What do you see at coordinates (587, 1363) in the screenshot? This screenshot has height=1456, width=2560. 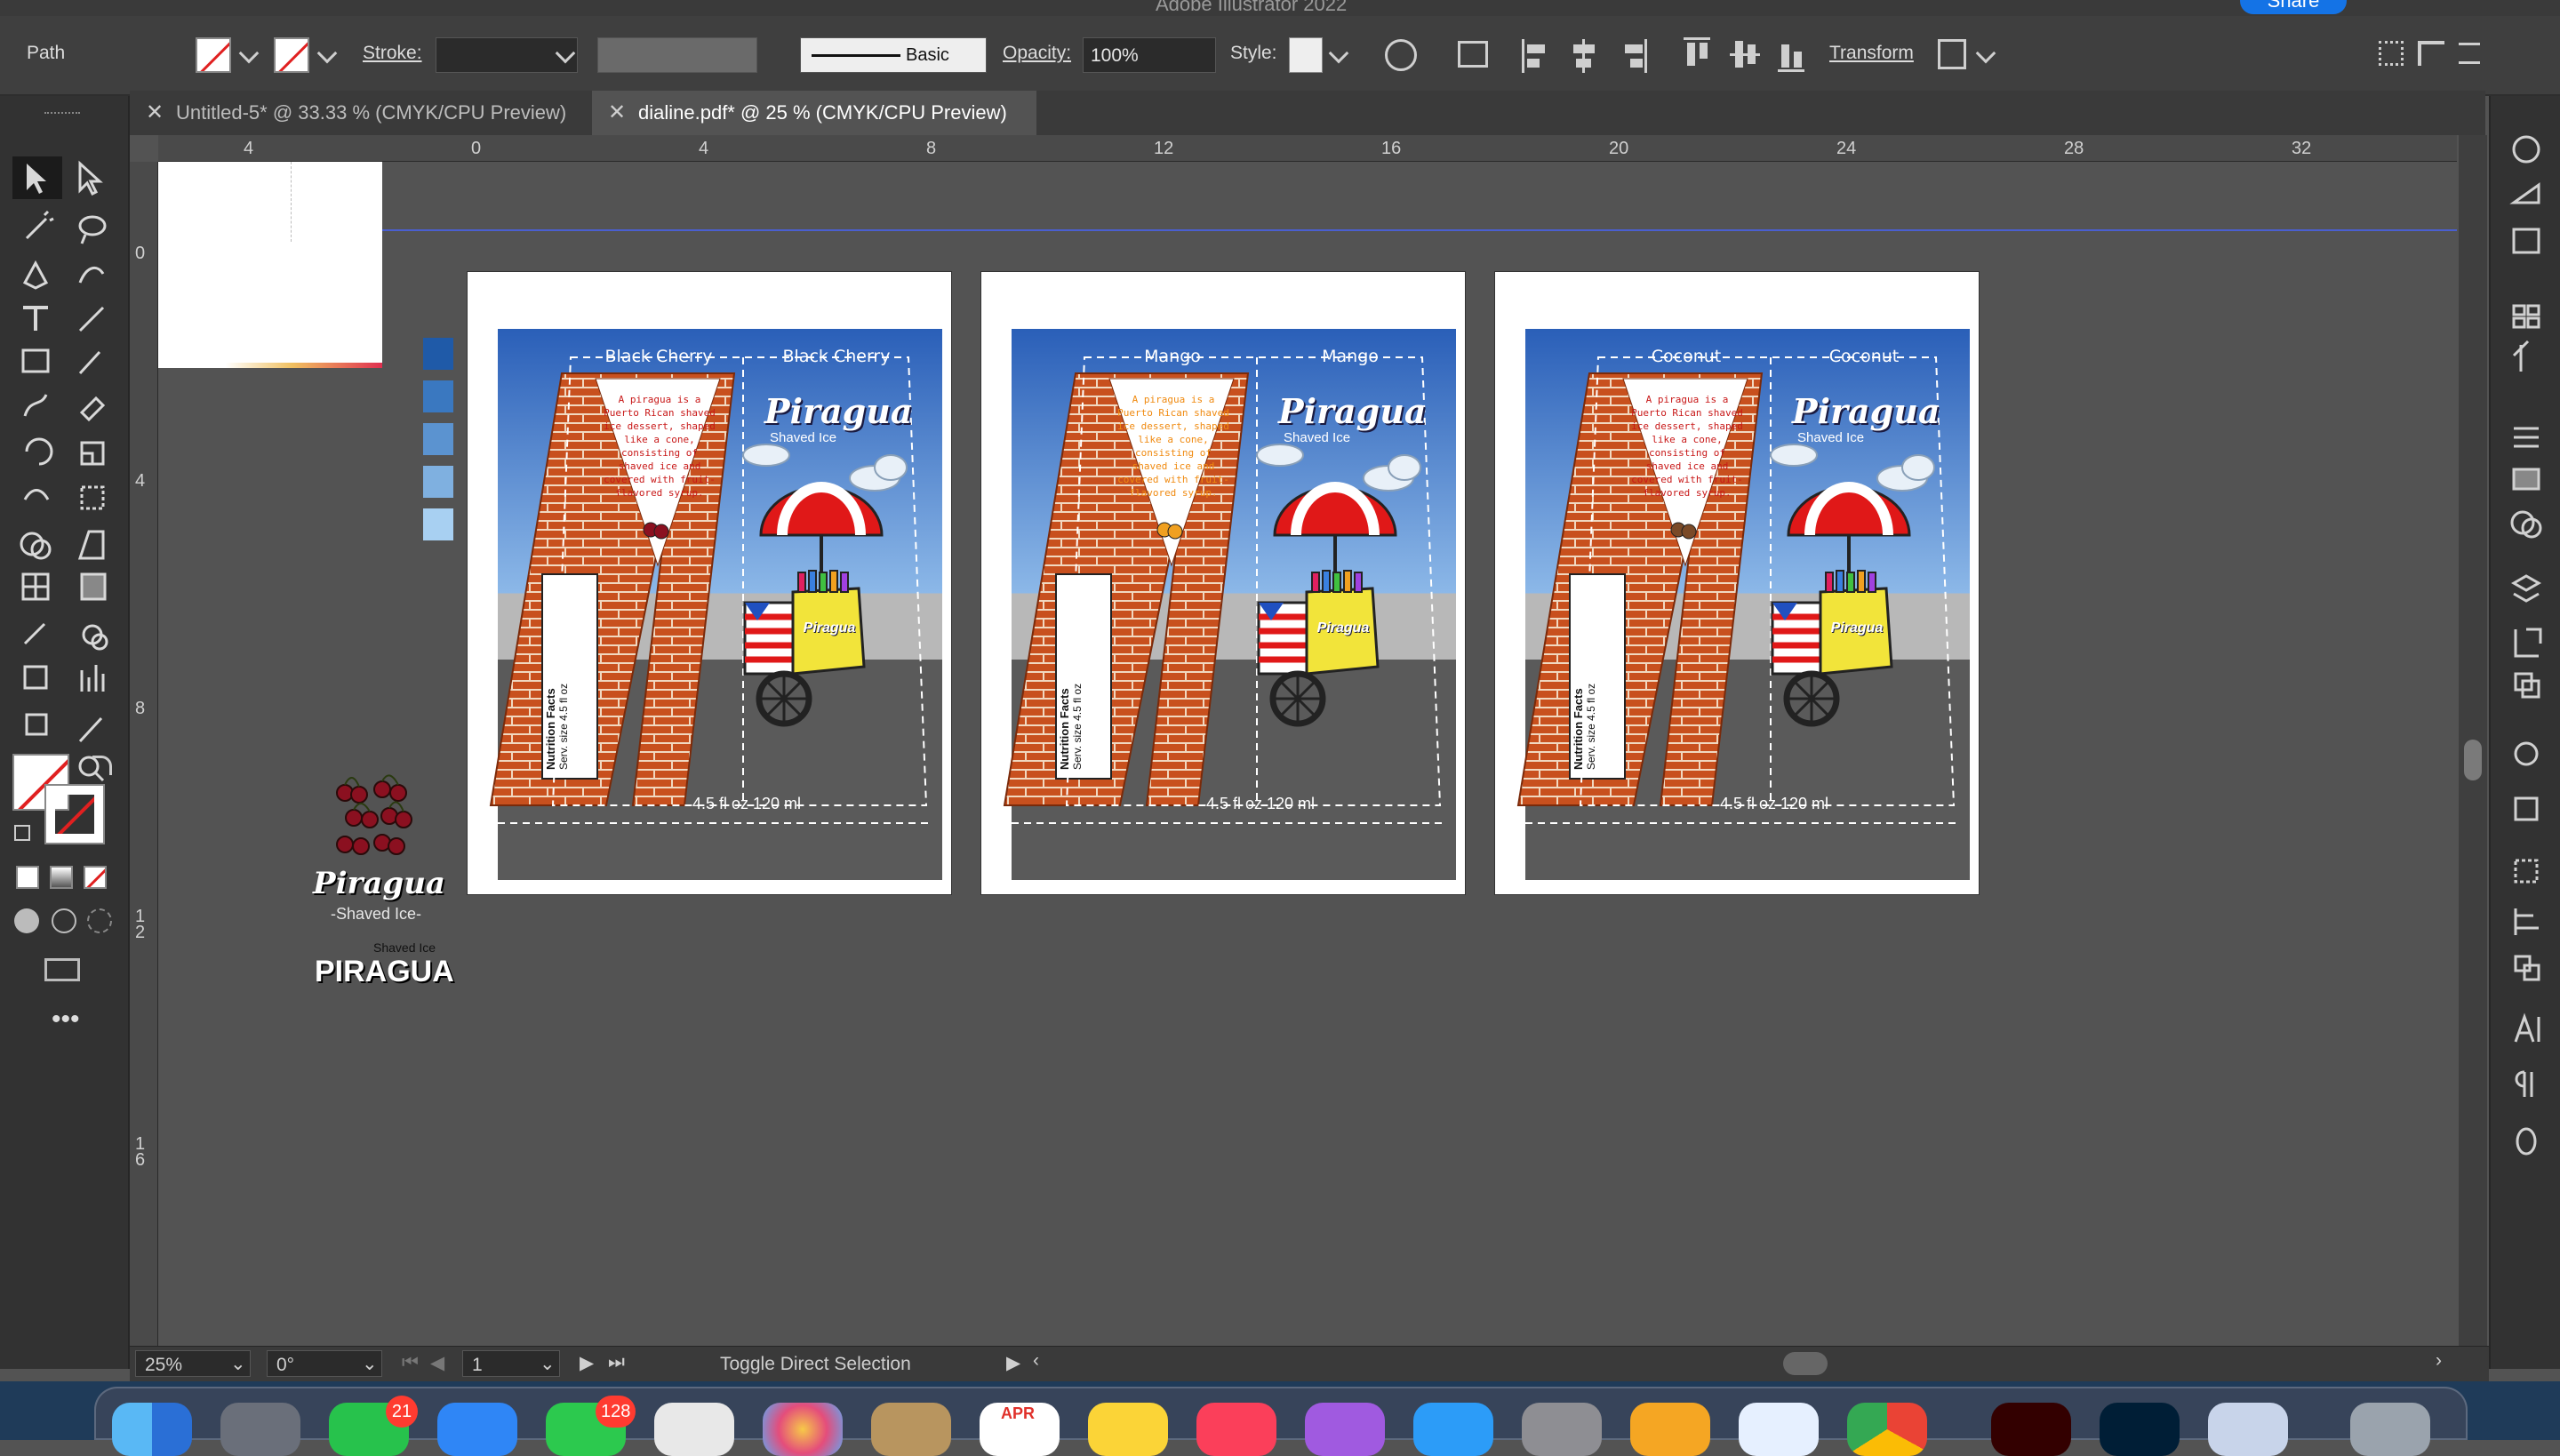 I see `next-artboard-icon: ▶` at bounding box center [587, 1363].